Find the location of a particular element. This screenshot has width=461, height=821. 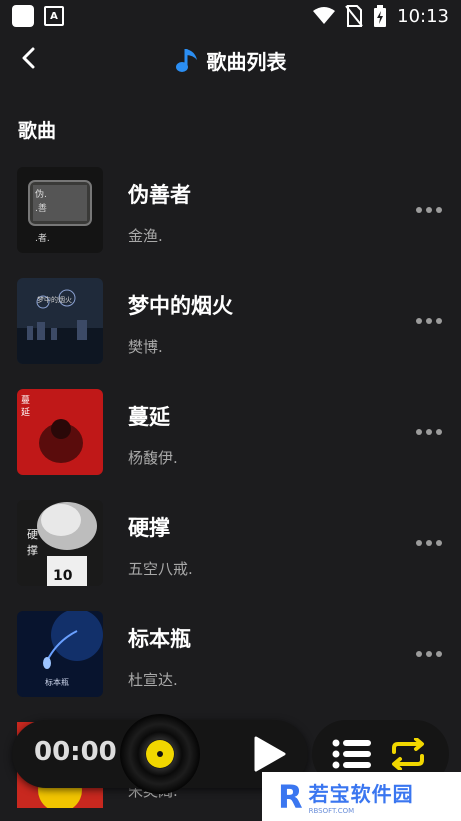

song-artist: 金渔. is located at coordinates (145, 236).